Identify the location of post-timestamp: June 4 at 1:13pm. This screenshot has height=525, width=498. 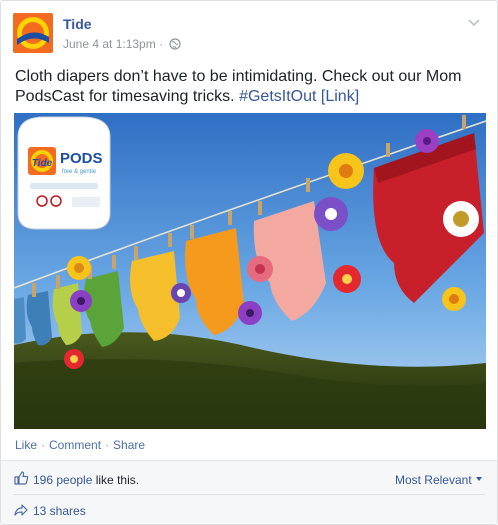
(109, 44).